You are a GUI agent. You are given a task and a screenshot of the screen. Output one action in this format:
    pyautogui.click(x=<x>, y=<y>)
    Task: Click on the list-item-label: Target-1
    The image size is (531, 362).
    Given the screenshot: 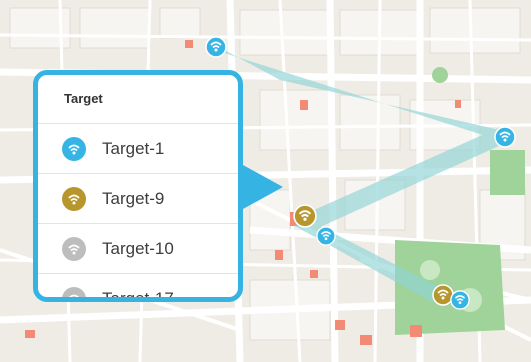 What is the action you would take?
    pyautogui.click(x=133, y=148)
    